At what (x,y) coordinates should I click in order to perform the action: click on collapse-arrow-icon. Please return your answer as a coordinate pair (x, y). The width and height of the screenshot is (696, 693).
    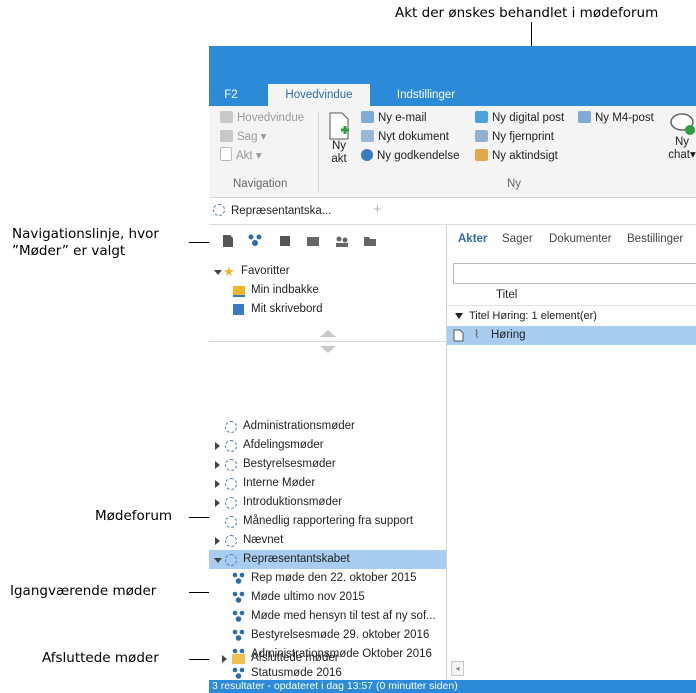
    Looking at the image, I should click on (218, 560).